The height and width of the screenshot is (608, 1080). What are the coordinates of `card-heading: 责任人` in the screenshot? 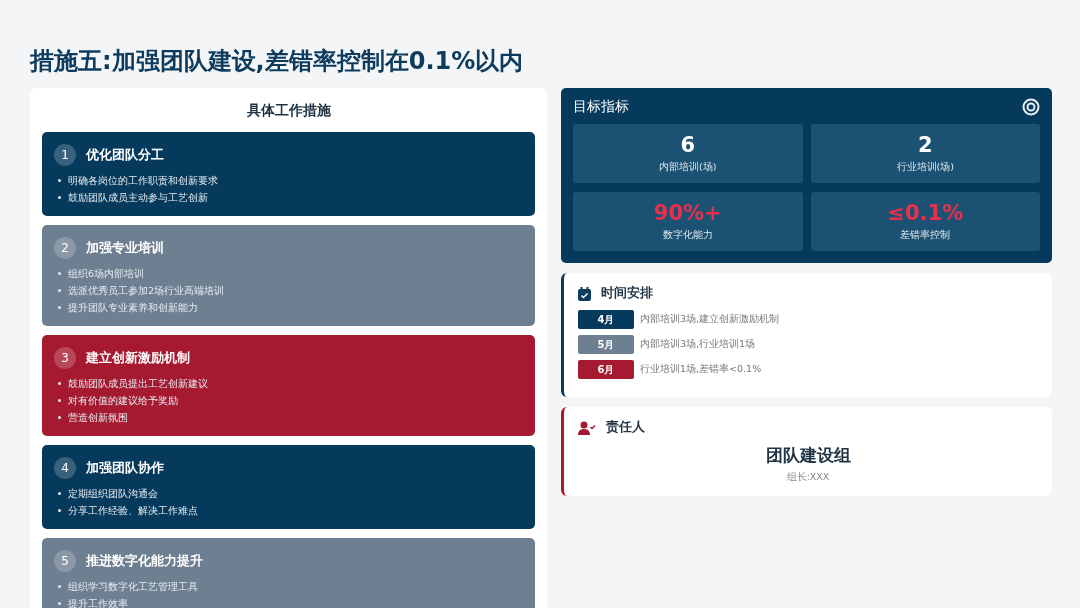 It's located at (625, 427).